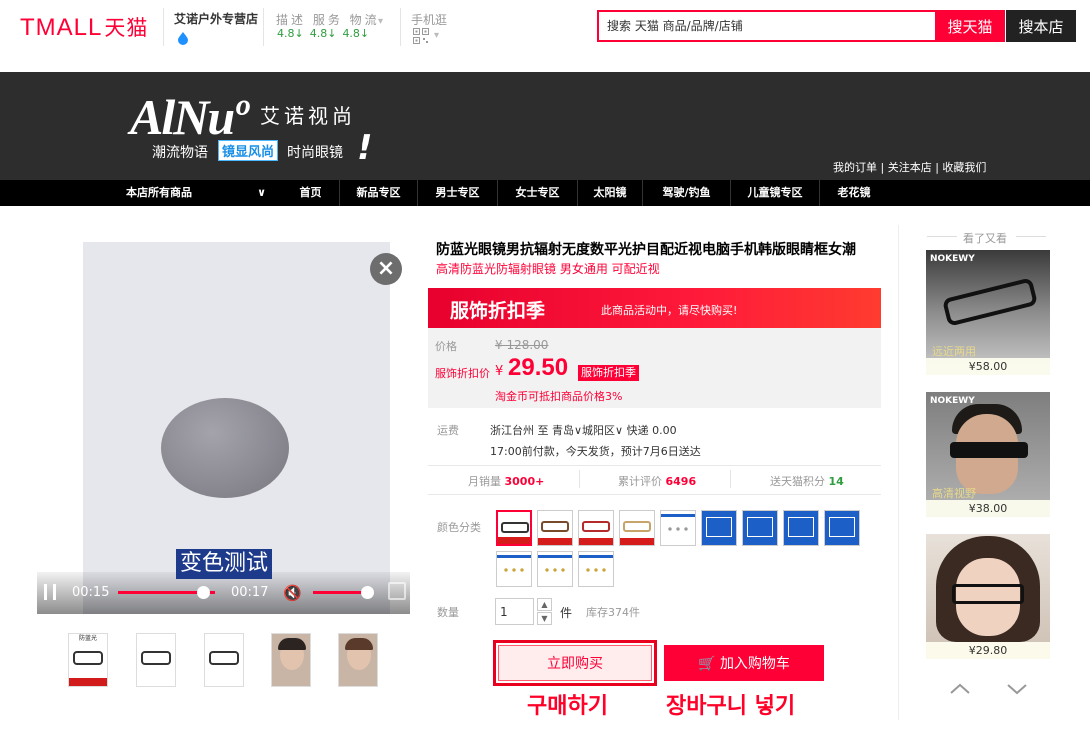 This screenshot has height=732, width=1090. Describe the element at coordinates (1017, 689) in the screenshot. I see `chevron-down-icon` at that location.